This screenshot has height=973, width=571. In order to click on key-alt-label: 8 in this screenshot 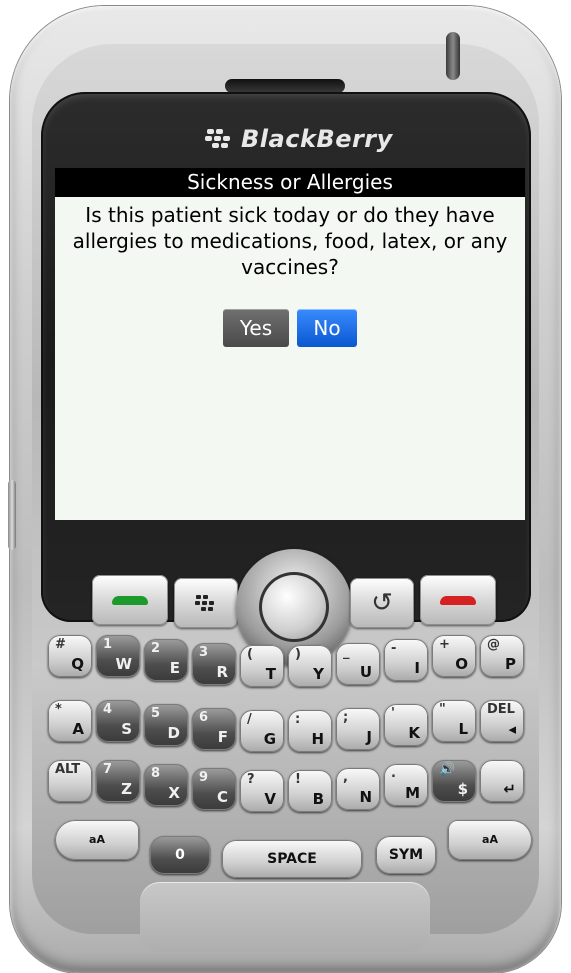, I will do `click(156, 773)`.